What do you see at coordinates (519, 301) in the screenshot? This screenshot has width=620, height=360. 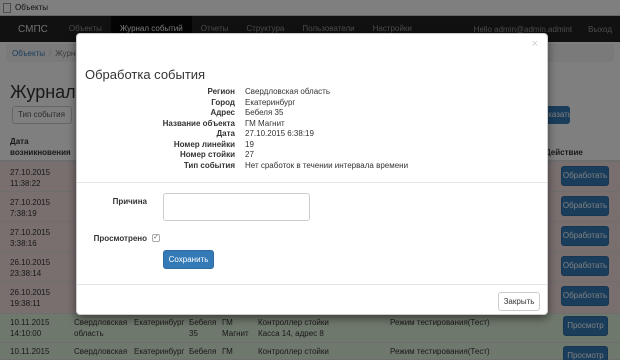 I see `close-button: Закрыть` at bounding box center [519, 301].